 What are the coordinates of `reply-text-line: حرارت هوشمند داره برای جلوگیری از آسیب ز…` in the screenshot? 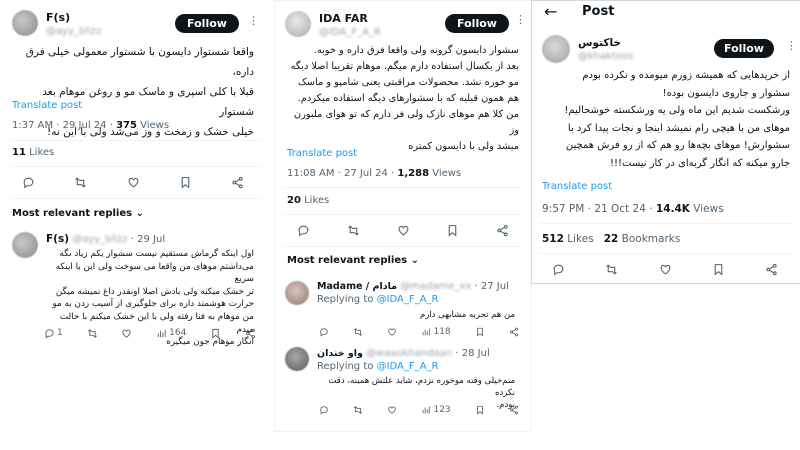 It's located at (153, 304).